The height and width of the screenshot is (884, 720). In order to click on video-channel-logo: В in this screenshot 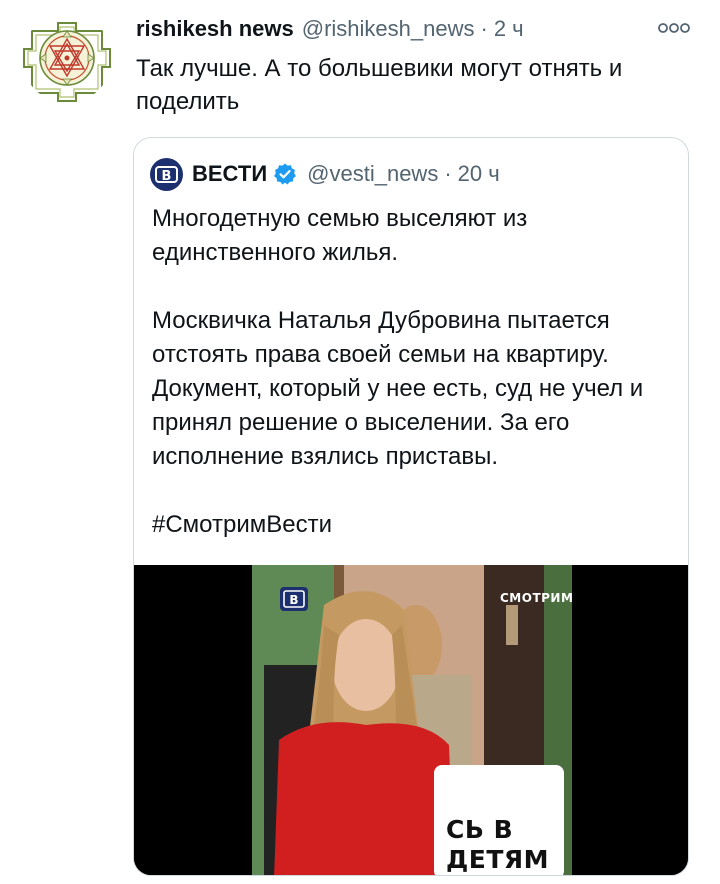, I will do `click(293, 600)`.